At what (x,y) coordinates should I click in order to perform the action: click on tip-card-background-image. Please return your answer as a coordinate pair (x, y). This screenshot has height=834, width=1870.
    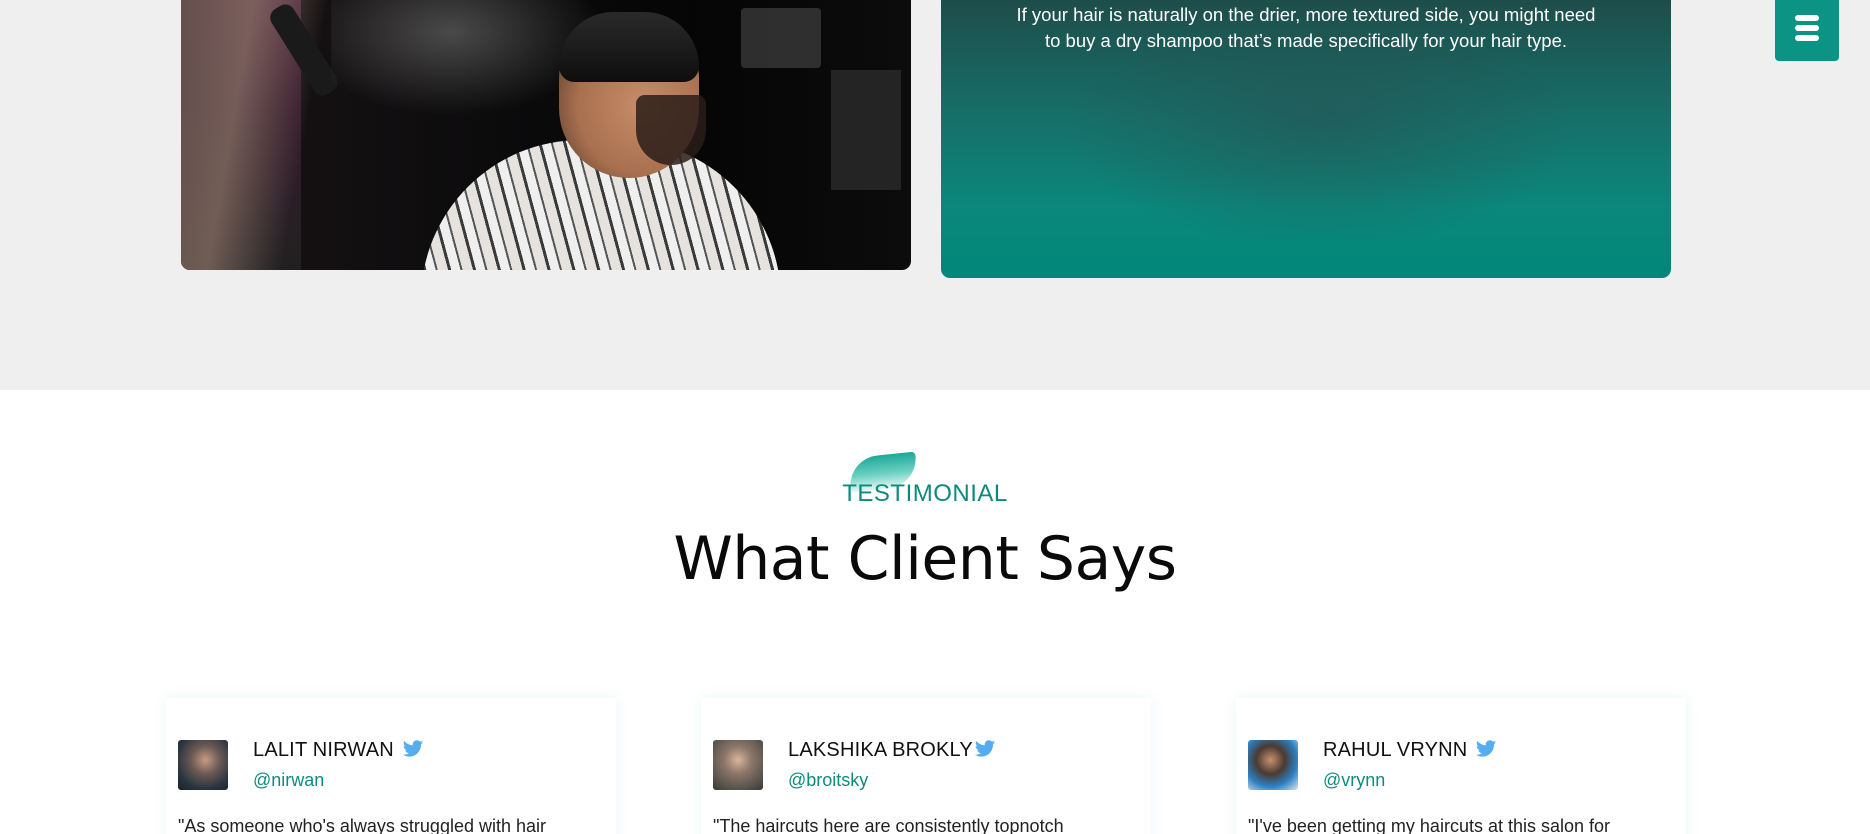
    Looking at the image, I should click on (1321, 140).